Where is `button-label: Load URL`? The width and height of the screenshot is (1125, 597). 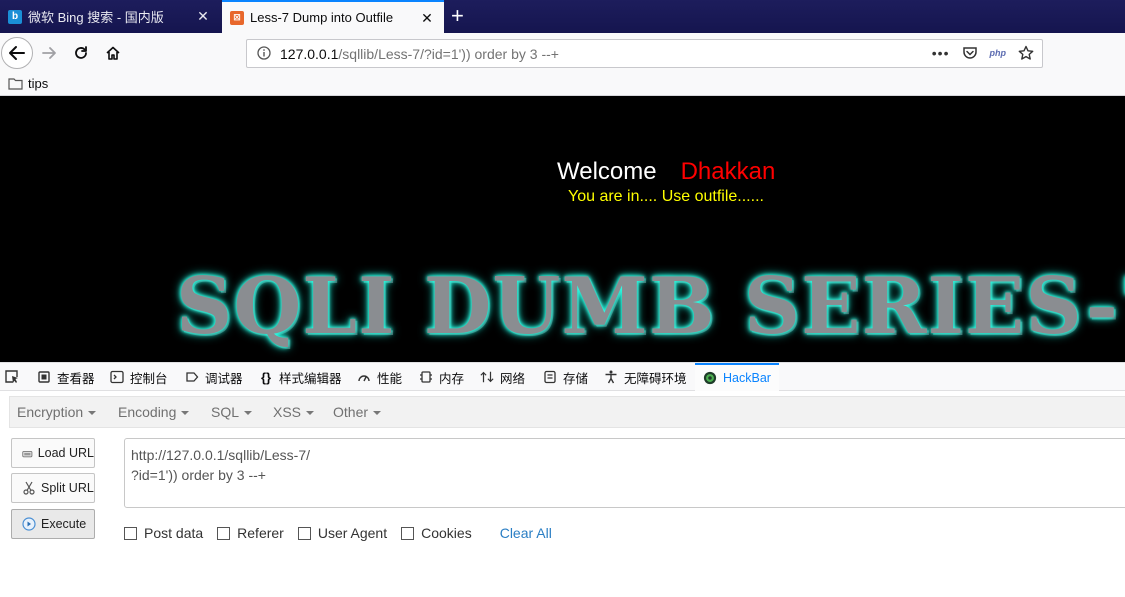
button-label: Load URL is located at coordinates (65, 453).